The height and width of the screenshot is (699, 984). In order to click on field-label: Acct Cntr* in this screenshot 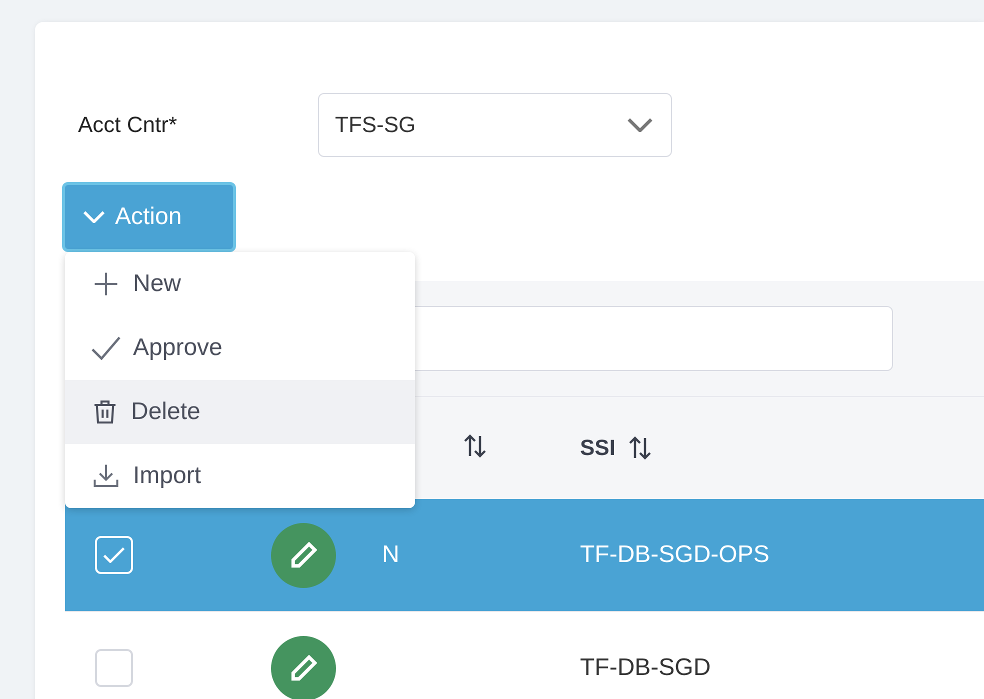, I will do `click(127, 125)`.